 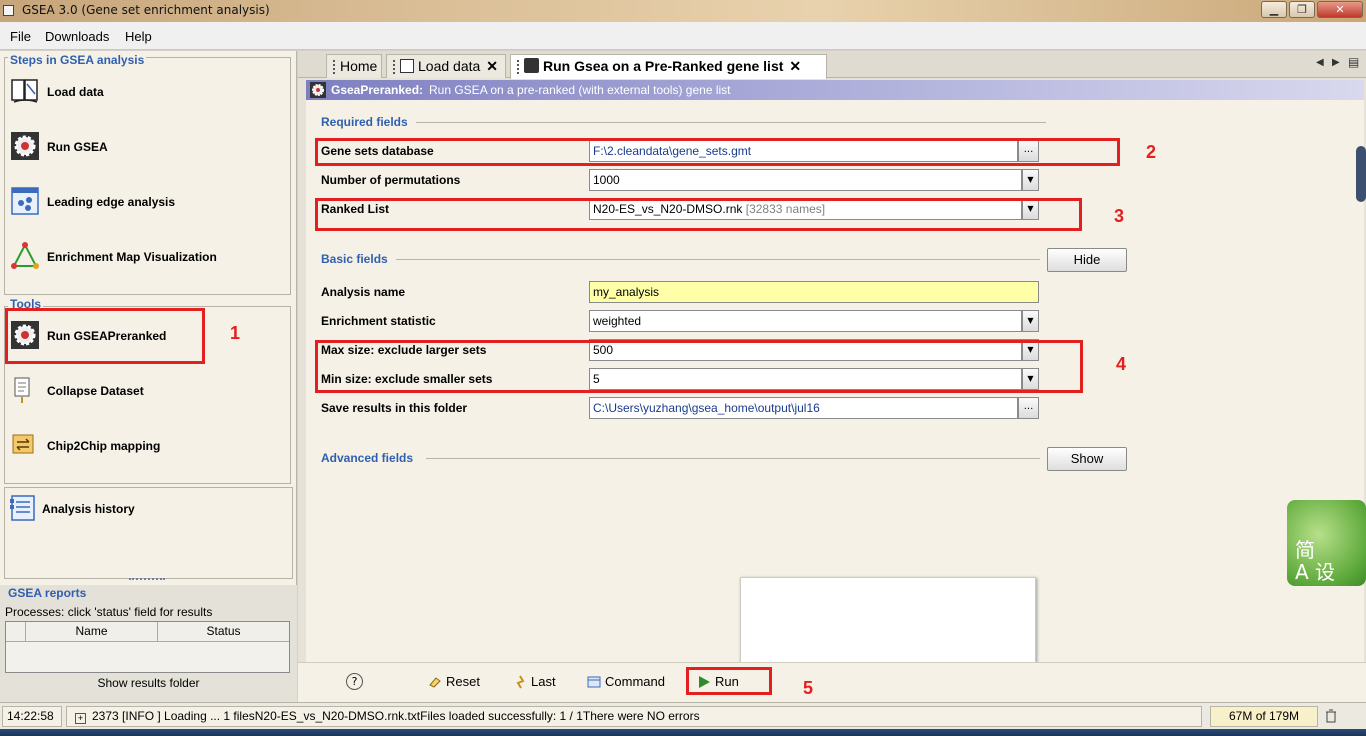 I want to click on menu-file: File, so click(x=20, y=36).